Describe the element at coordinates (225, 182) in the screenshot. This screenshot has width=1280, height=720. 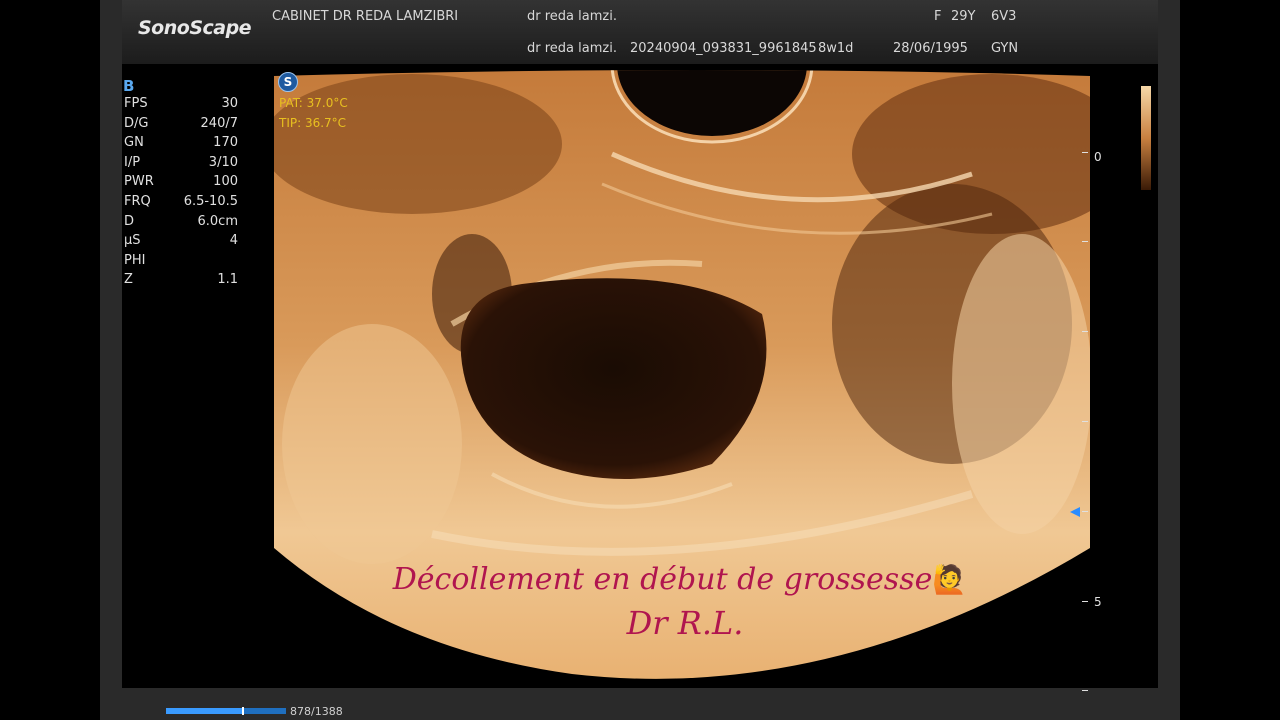
I see `parameter-value: 100` at that location.